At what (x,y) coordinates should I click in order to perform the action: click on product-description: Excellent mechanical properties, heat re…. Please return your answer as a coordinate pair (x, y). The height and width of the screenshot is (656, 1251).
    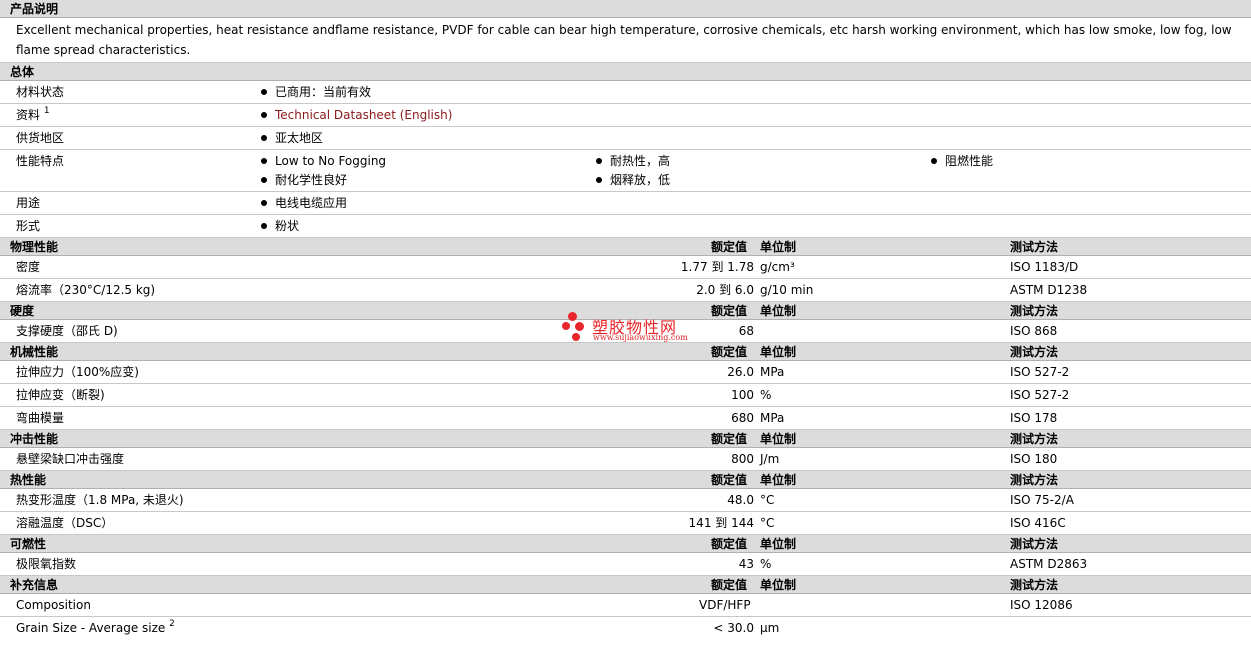
    Looking at the image, I should click on (625, 40).